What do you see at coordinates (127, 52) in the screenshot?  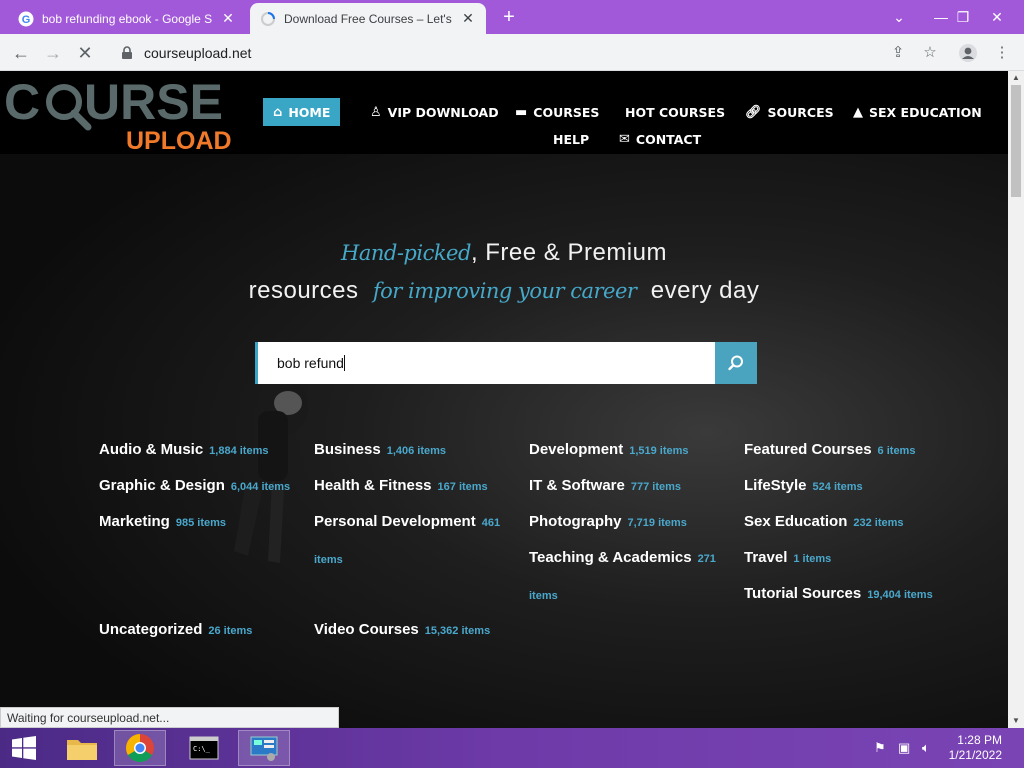 I see `lock-icon` at bounding box center [127, 52].